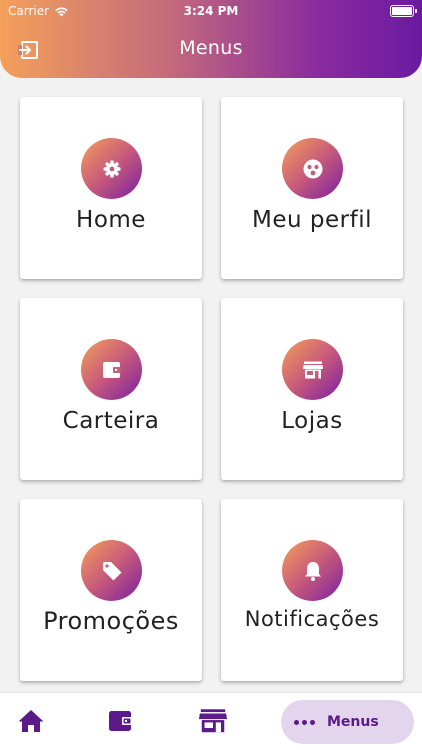 This screenshot has height=750, width=422. I want to click on menu-card-label: Promoções, so click(111, 621).